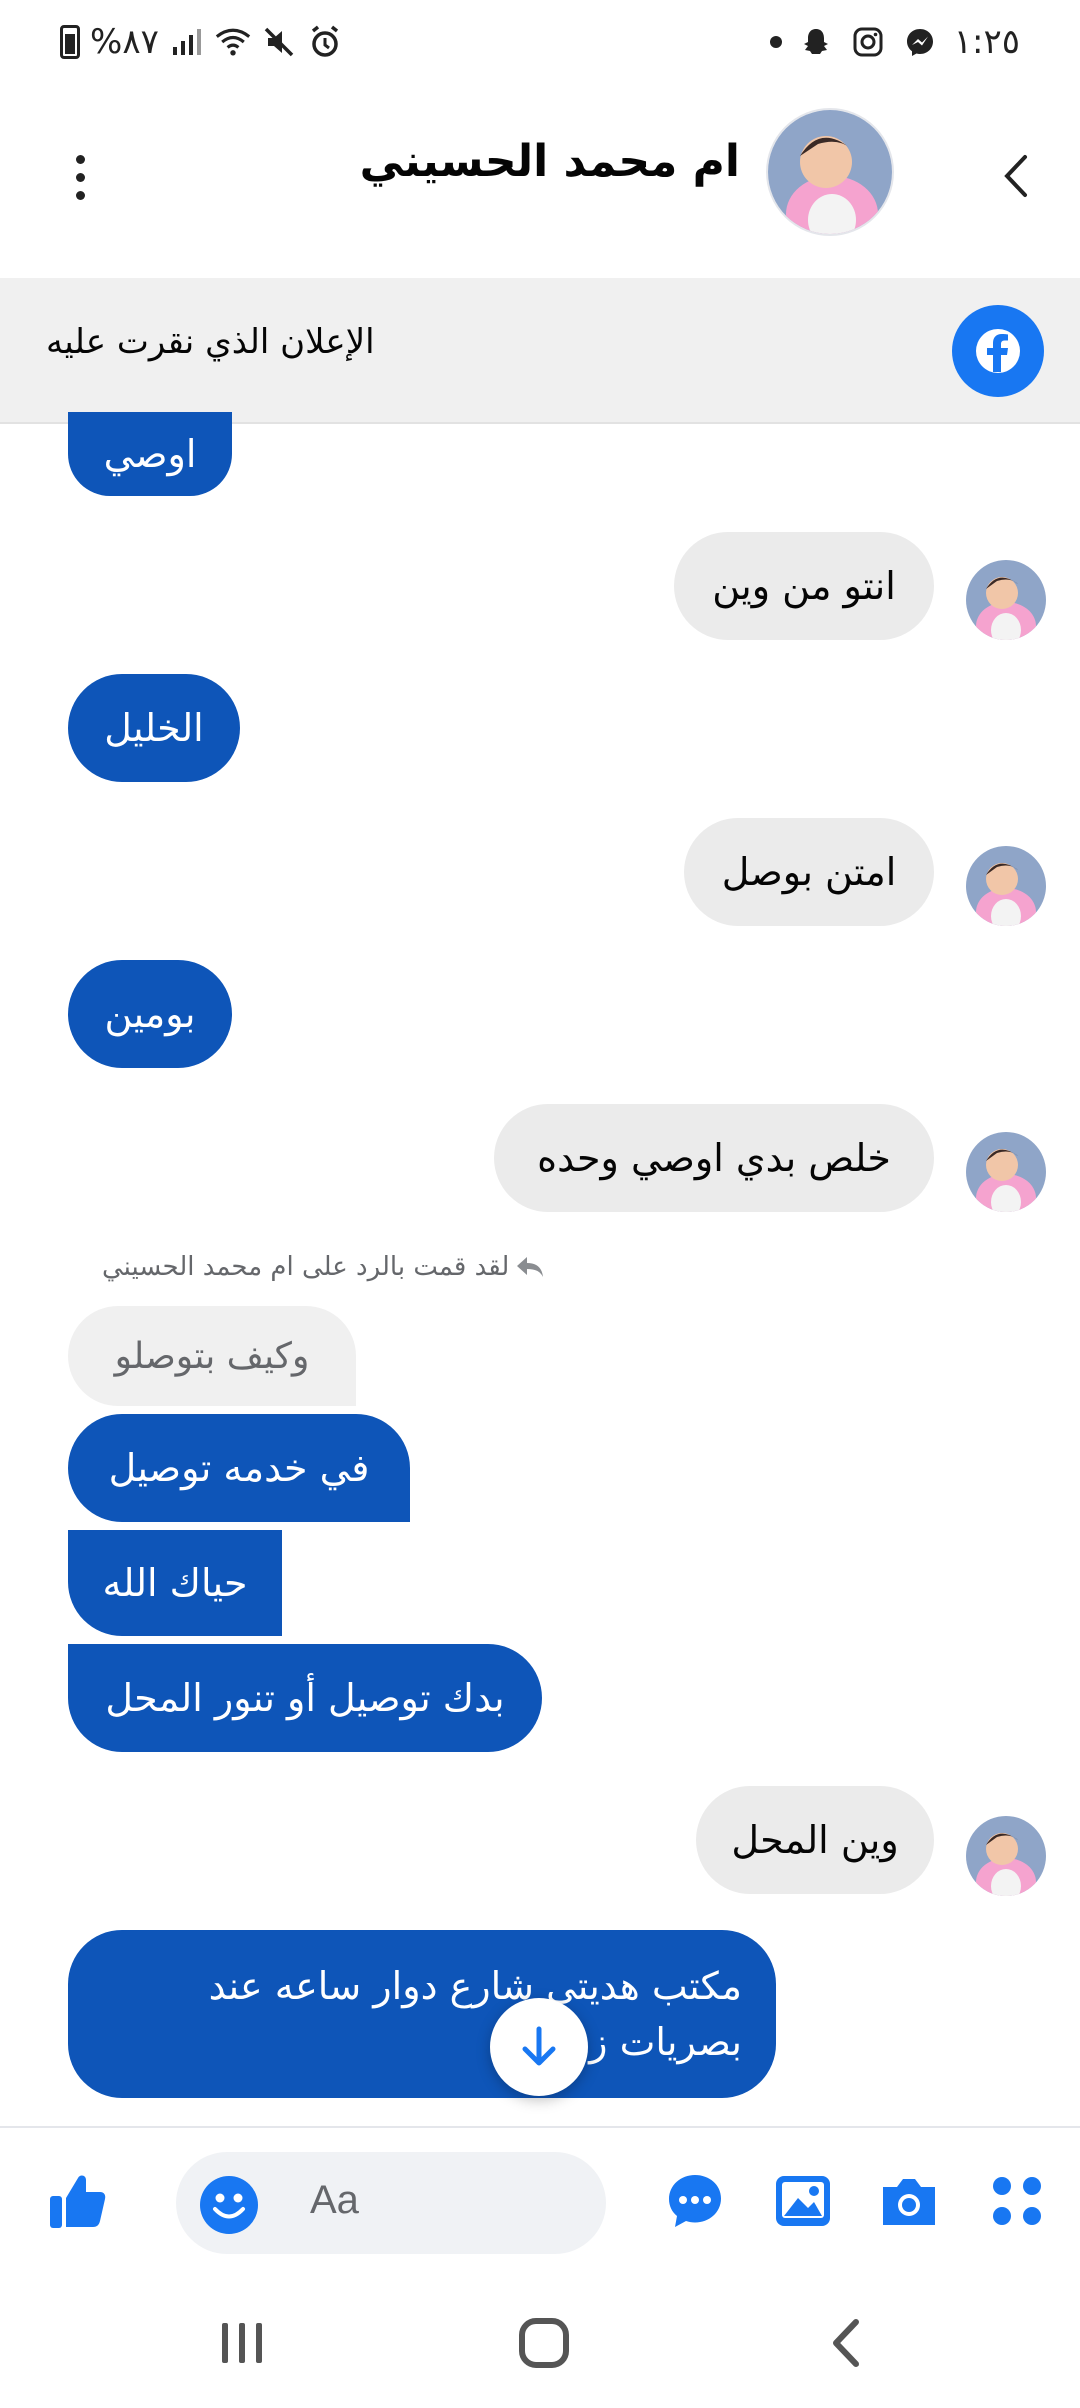 Image resolution: width=1080 pixels, height=2408 pixels. I want to click on nav-back-button, so click(846, 2343).